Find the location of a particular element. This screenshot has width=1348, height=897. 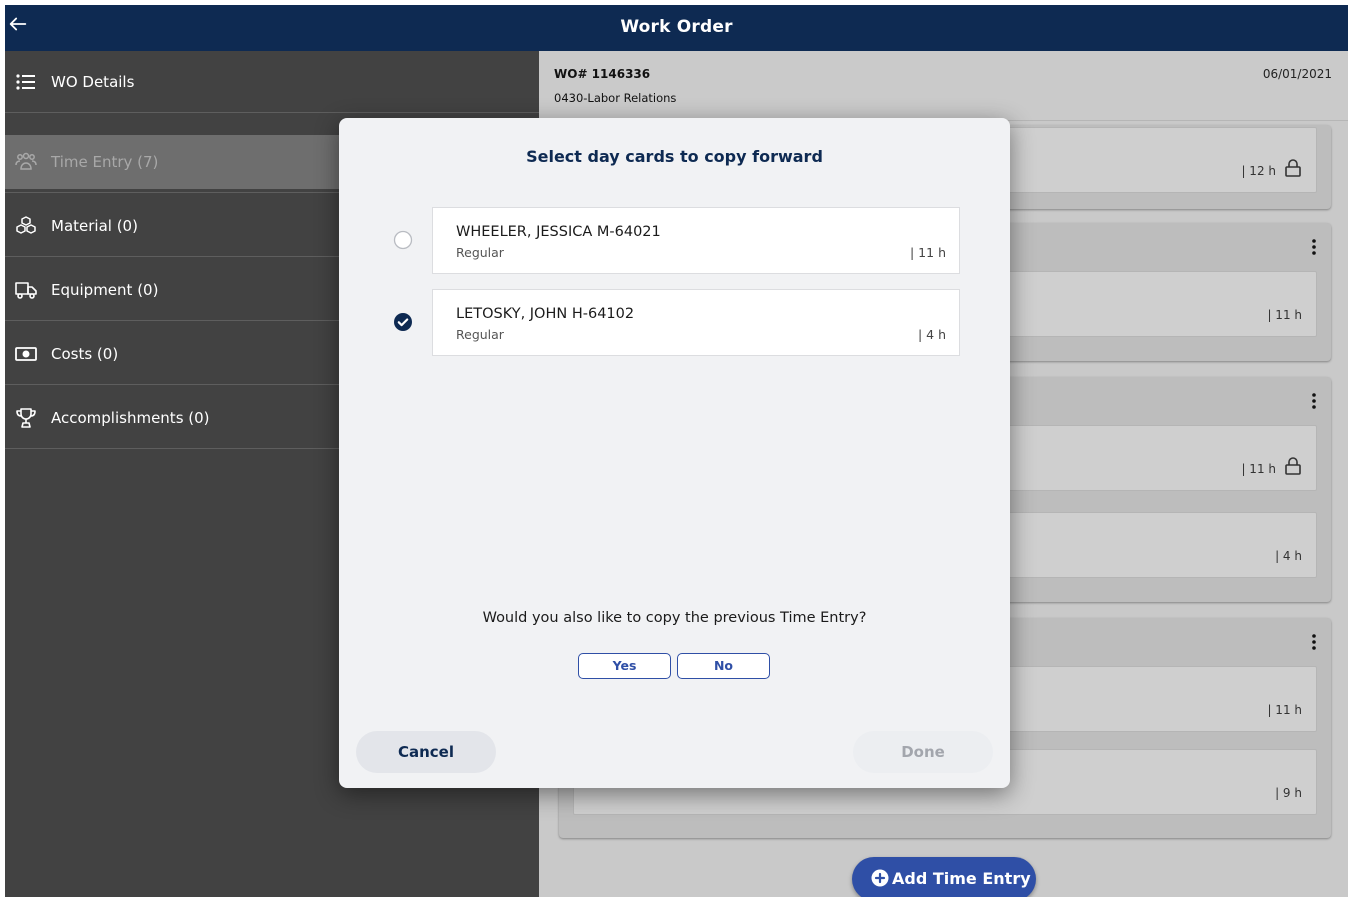

sidebar-item-label: Accomplishments (0) is located at coordinates (130, 418).